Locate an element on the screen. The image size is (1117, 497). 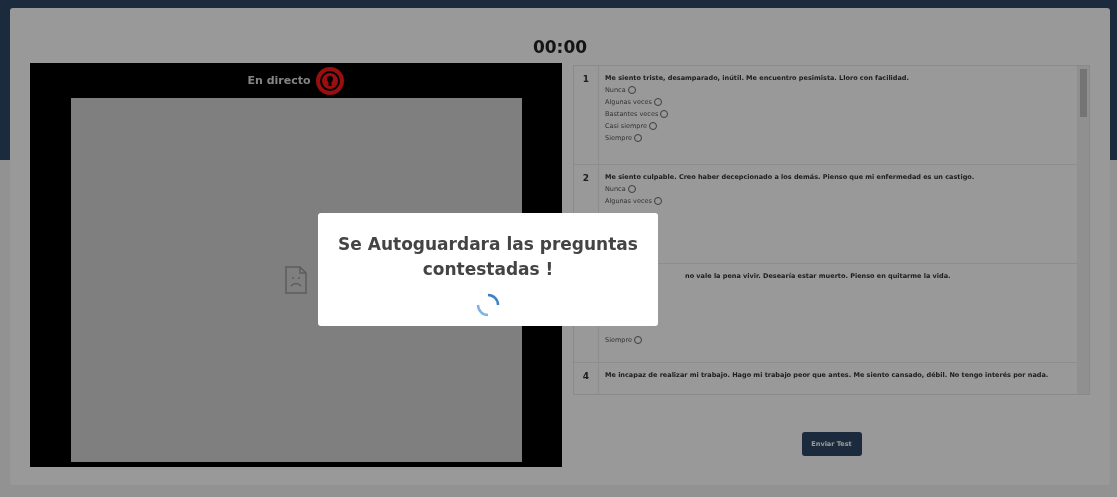
scrollbar is located at coordinates (1083, 230).